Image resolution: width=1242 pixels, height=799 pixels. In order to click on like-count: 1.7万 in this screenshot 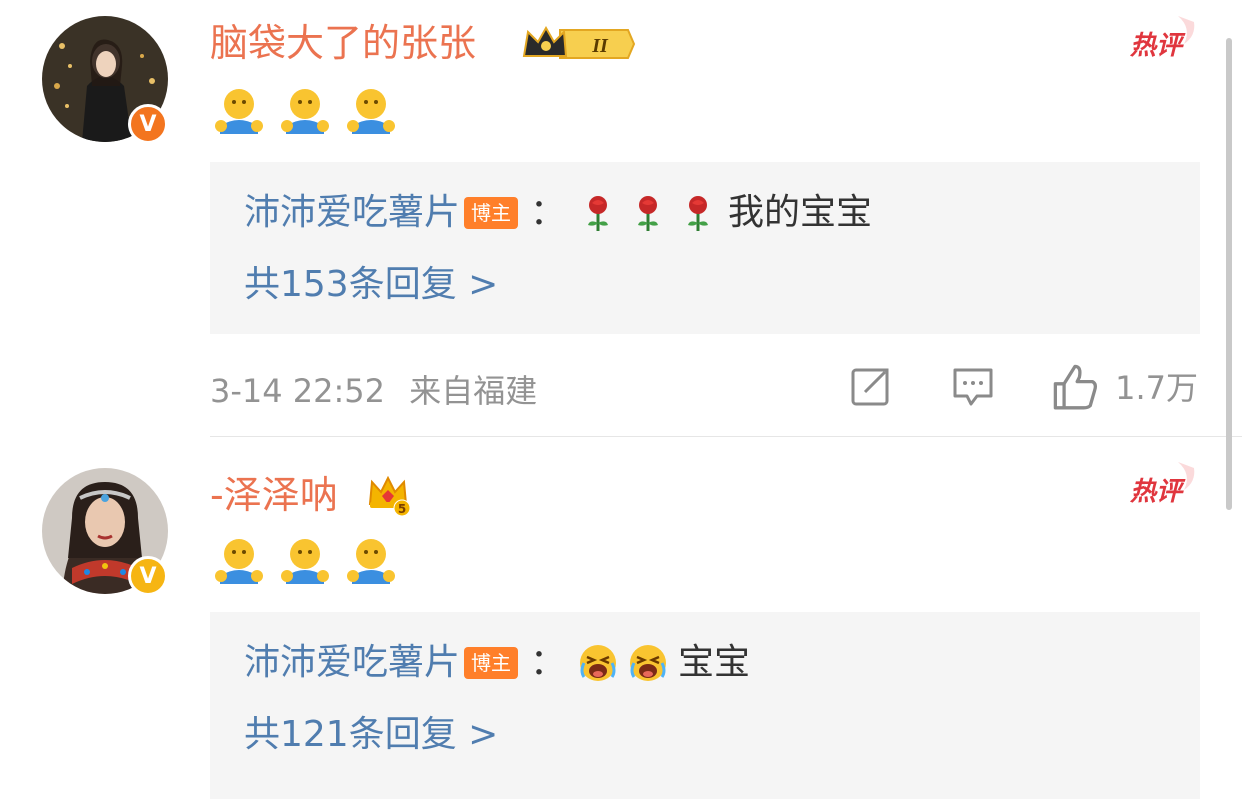, I will do `click(1156, 388)`.